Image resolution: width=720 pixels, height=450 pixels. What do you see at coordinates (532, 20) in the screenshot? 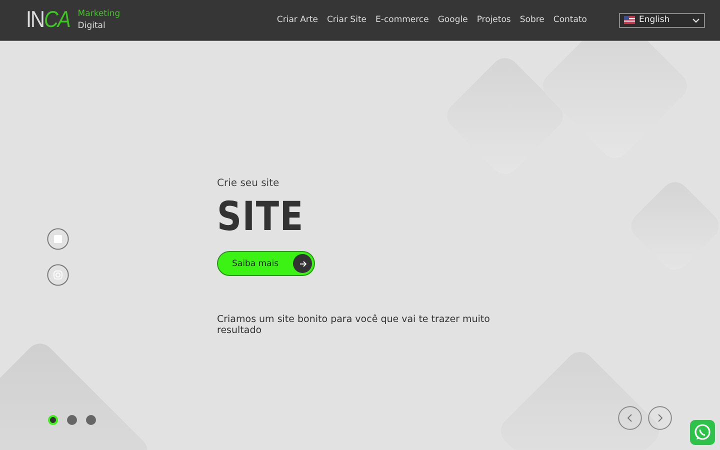
I see `nav-link: Sobre` at bounding box center [532, 20].